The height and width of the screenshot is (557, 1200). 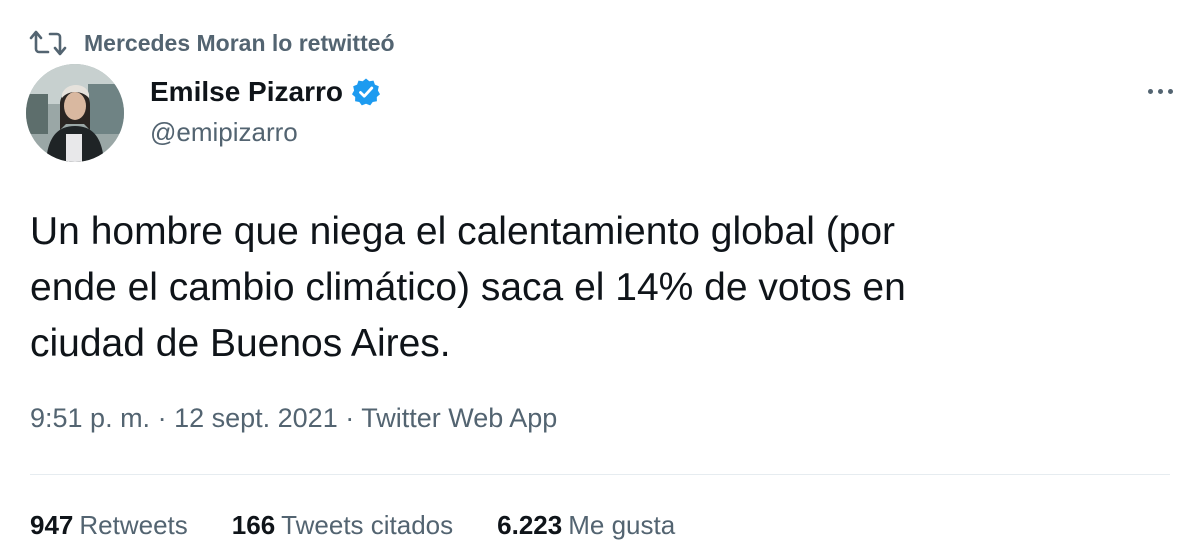 What do you see at coordinates (459, 418) in the screenshot?
I see `tweet-source: Twitter Web App` at bounding box center [459, 418].